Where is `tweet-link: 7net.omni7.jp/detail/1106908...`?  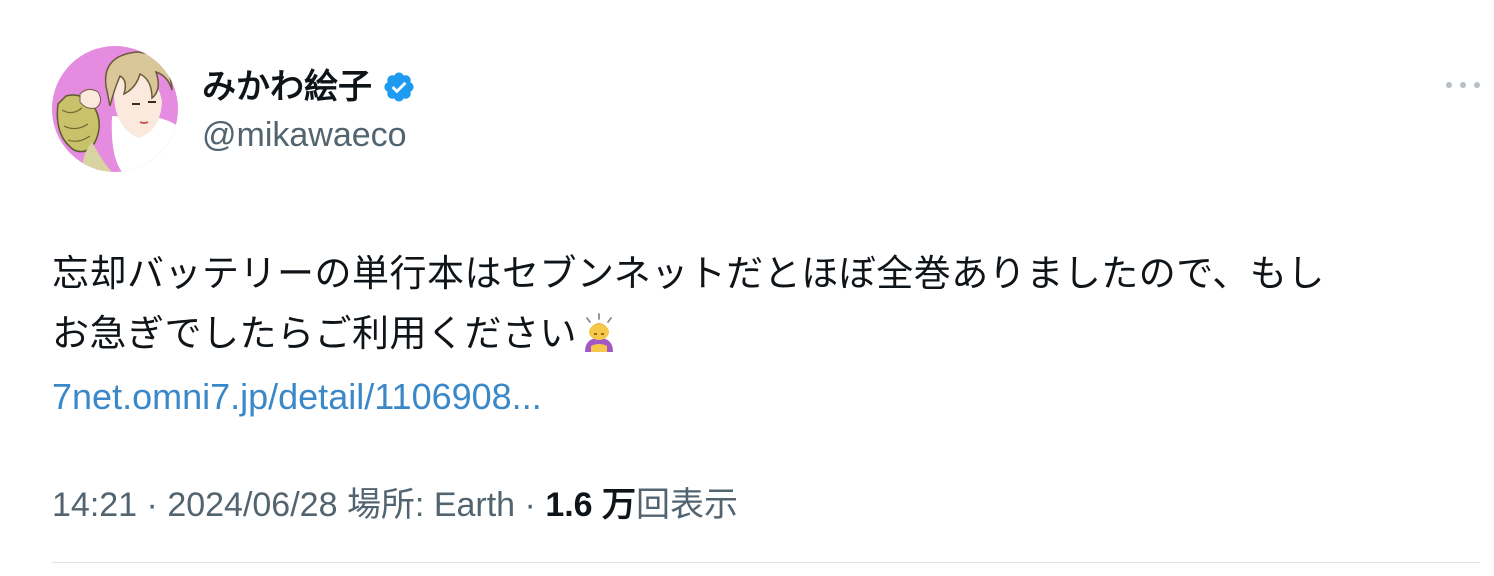
tweet-link: 7net.omni7.jp/detail/1106908... is located at coordinates (297, 397).